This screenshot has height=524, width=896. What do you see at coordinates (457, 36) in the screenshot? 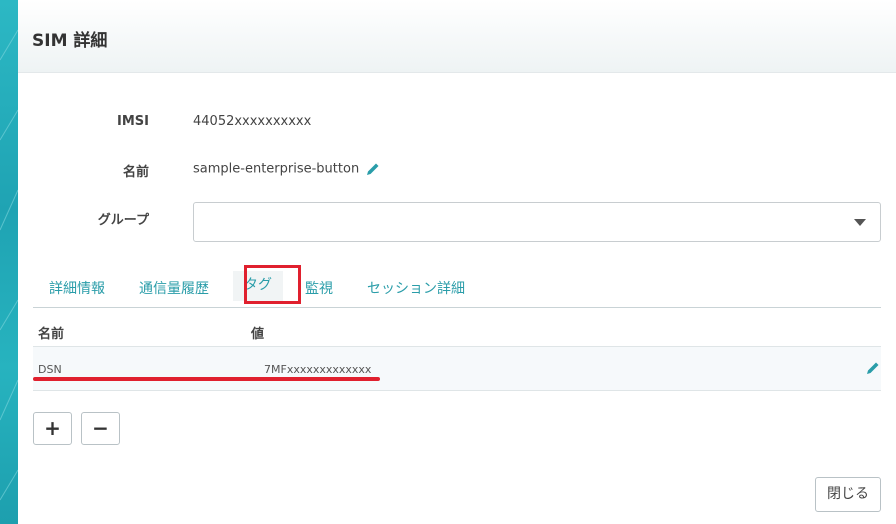
I see `dialog-header: SIM 詳細` at bounding box center [457, 36].